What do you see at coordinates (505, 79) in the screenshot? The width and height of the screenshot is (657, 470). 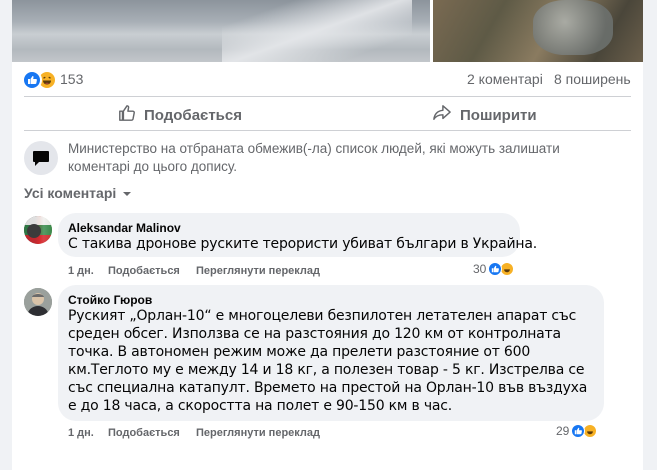 I see `comments-count: 2 коментарі` at bounding box center [505, 79].